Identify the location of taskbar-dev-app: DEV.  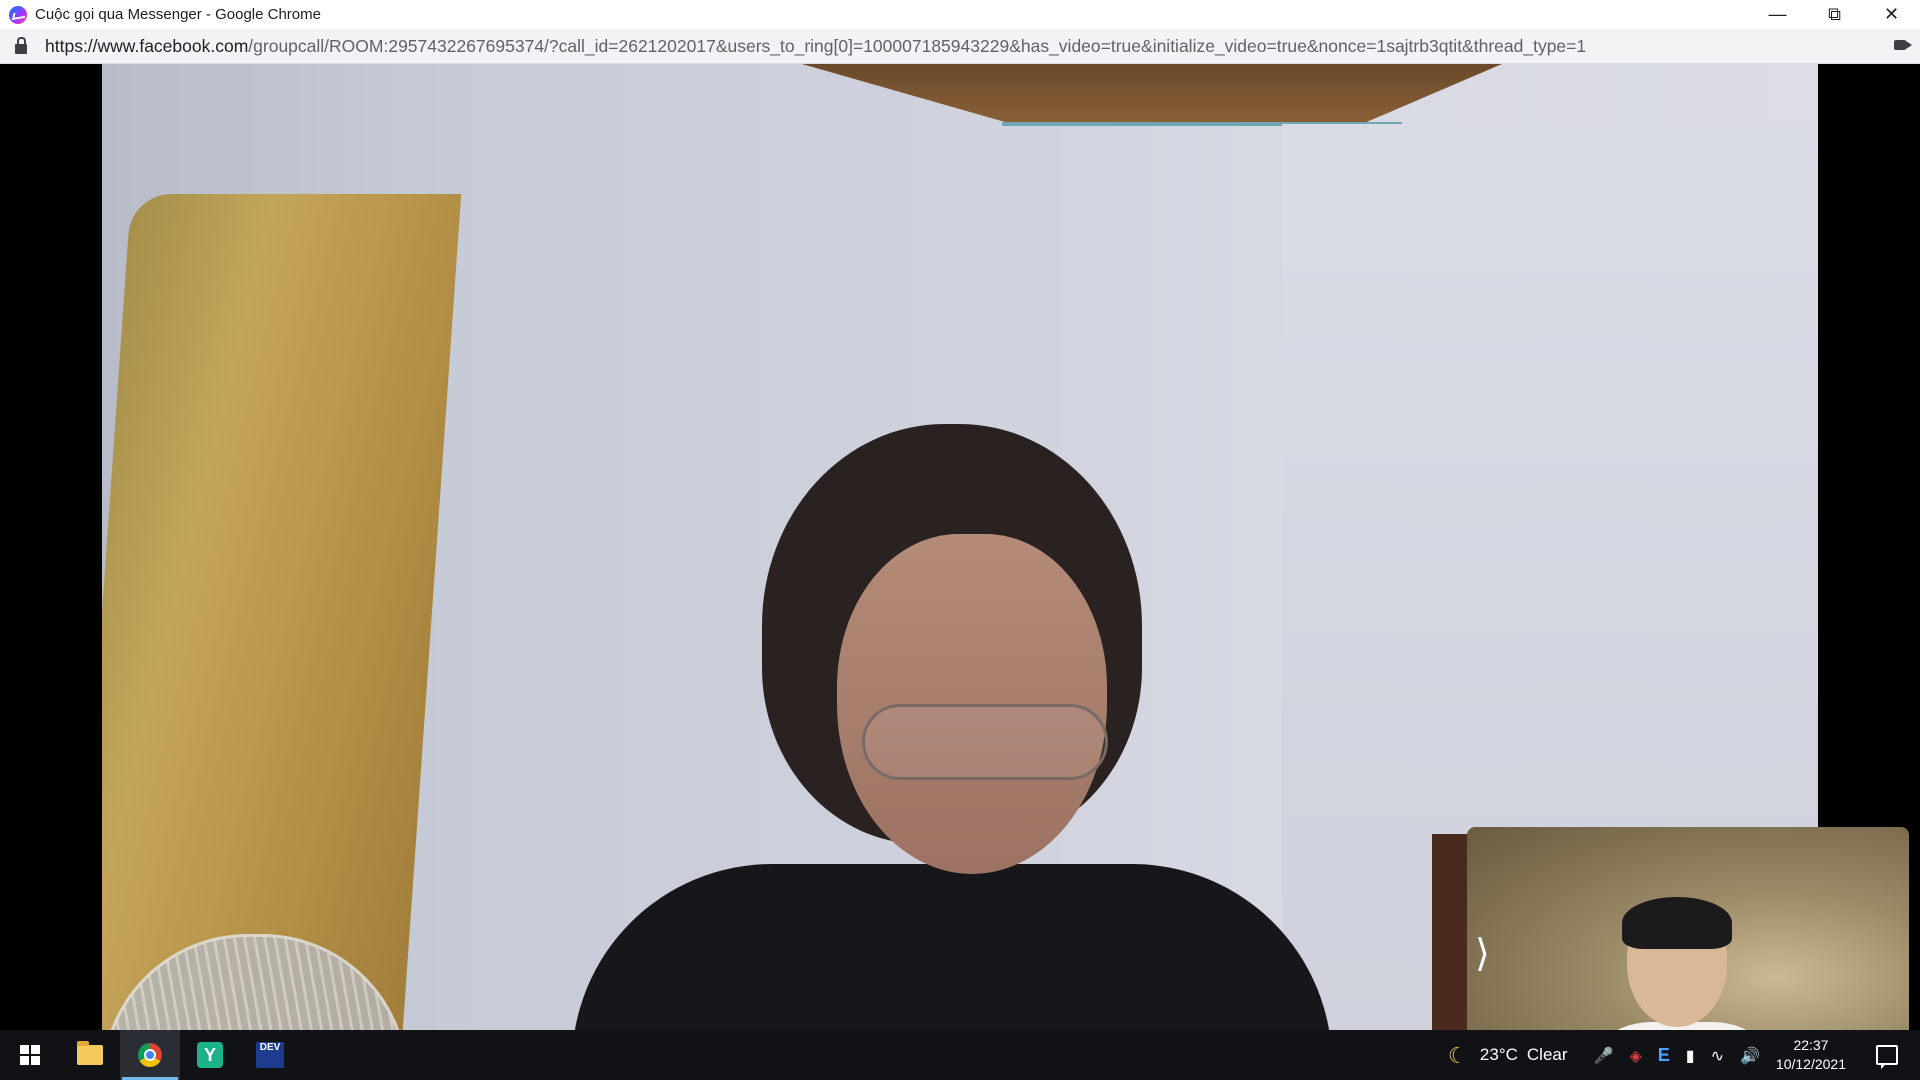
(270, 1055).